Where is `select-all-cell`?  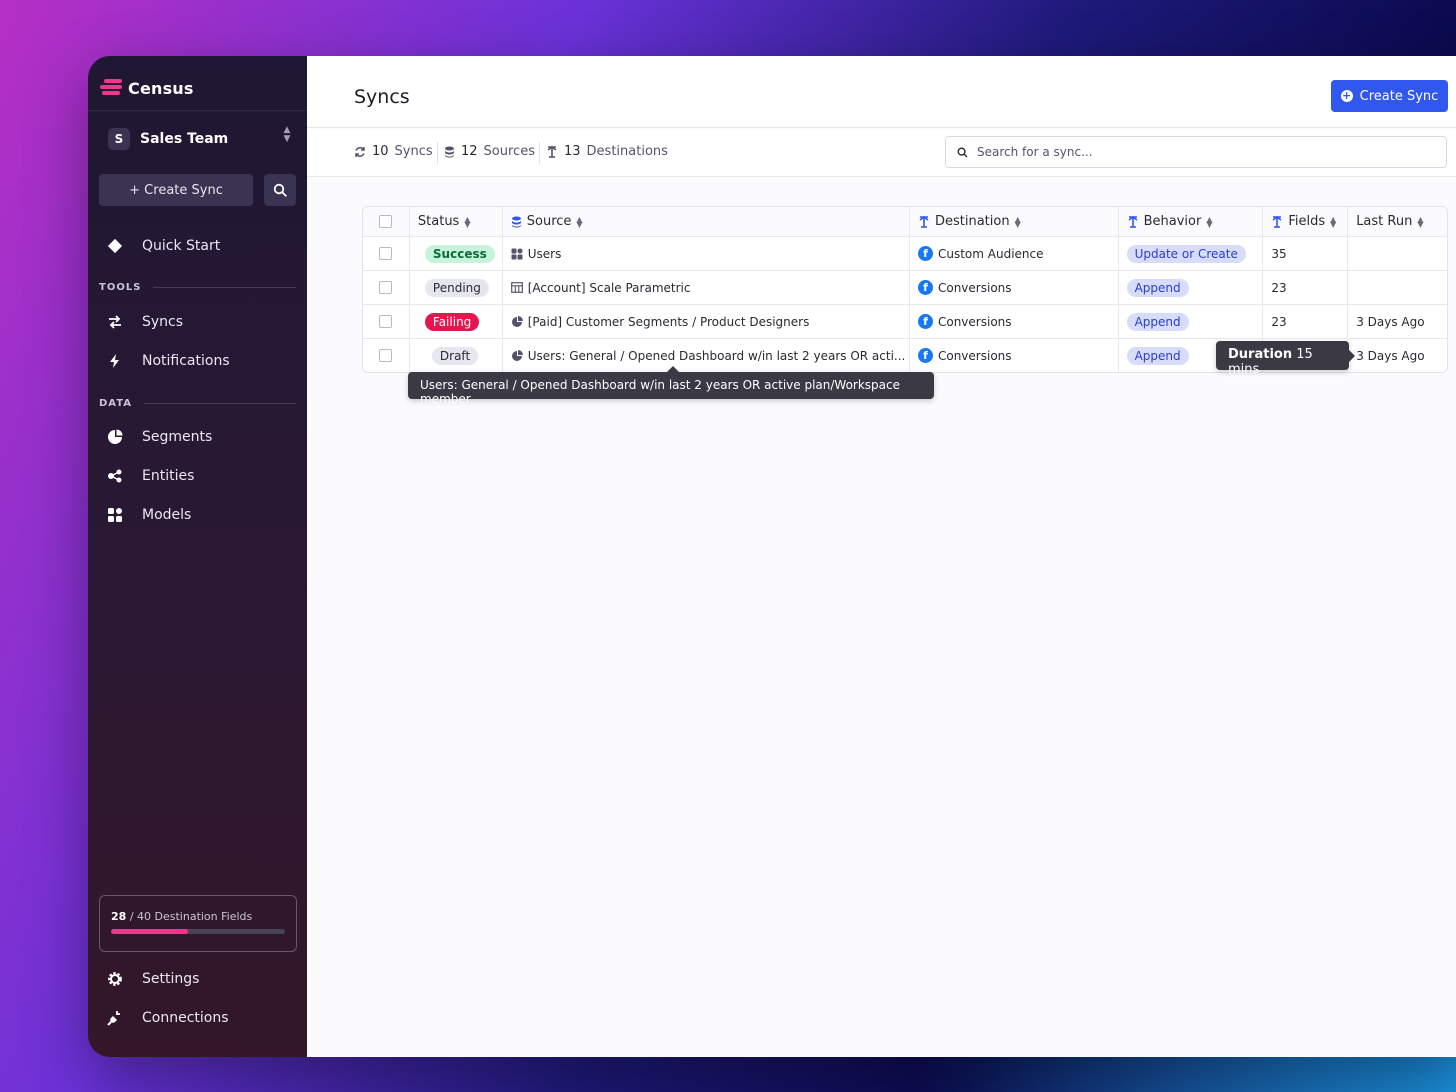 select-all-cell is located at coordinates (386, 221).